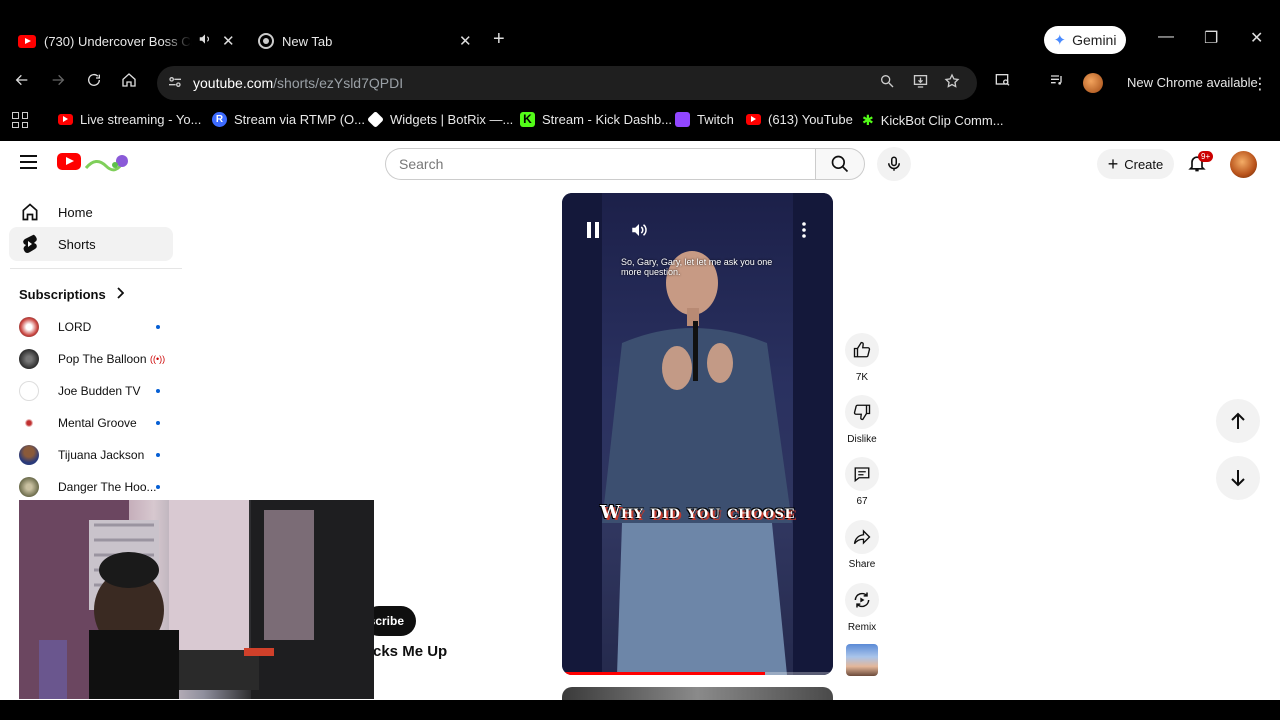  I want to click on media-controls-icon, so click(1057, 82).